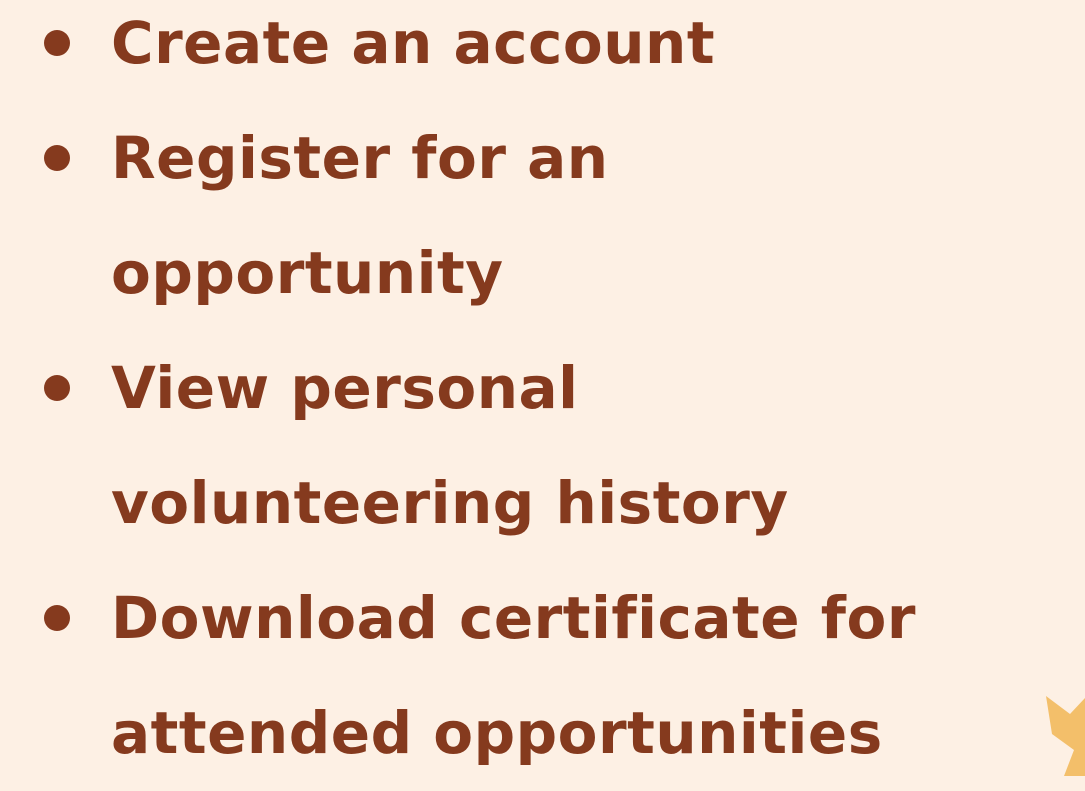 Image resolution: width=1085 pixels, height=791 pixels. What do you see at coordinates (413, 43) in the screenshot?
I see `list-item-line: Create an account` at bounding box center [413, 43].